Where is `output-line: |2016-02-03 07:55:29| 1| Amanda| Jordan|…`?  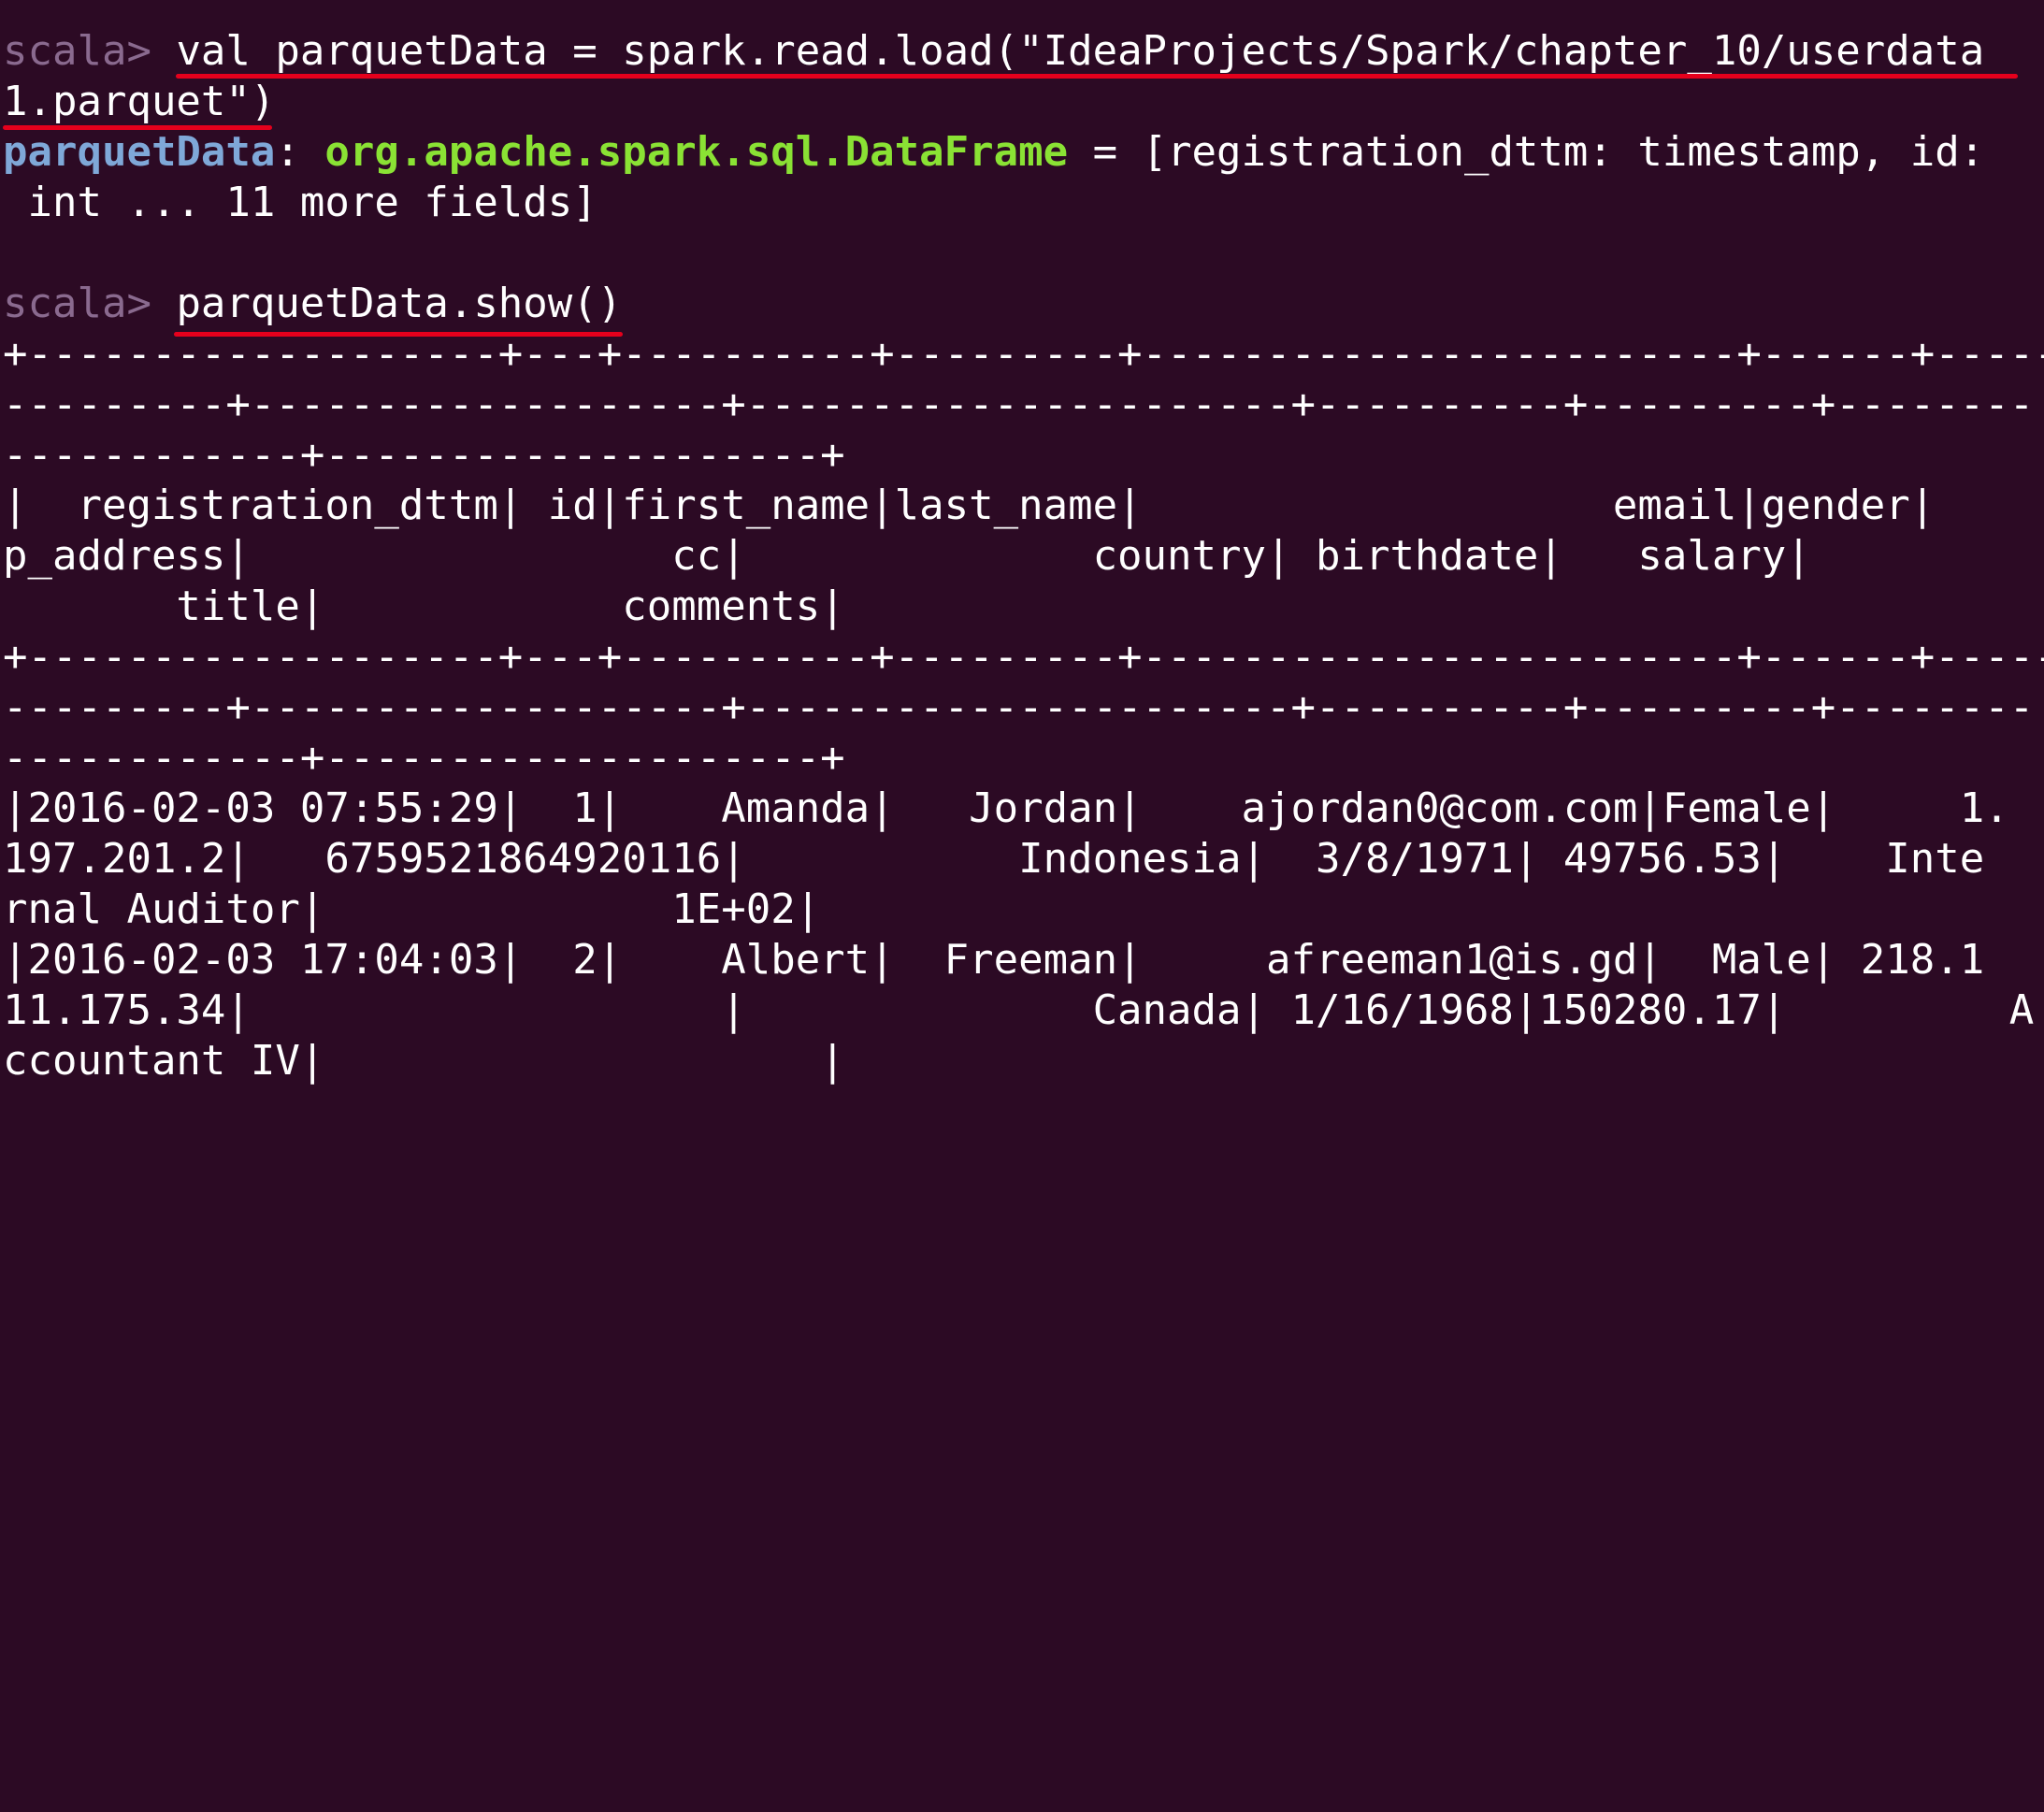 output-line: |2016-02-03 07:55:29| 1| Amanda| Jordan|… is located at coordinates (1006, 808).